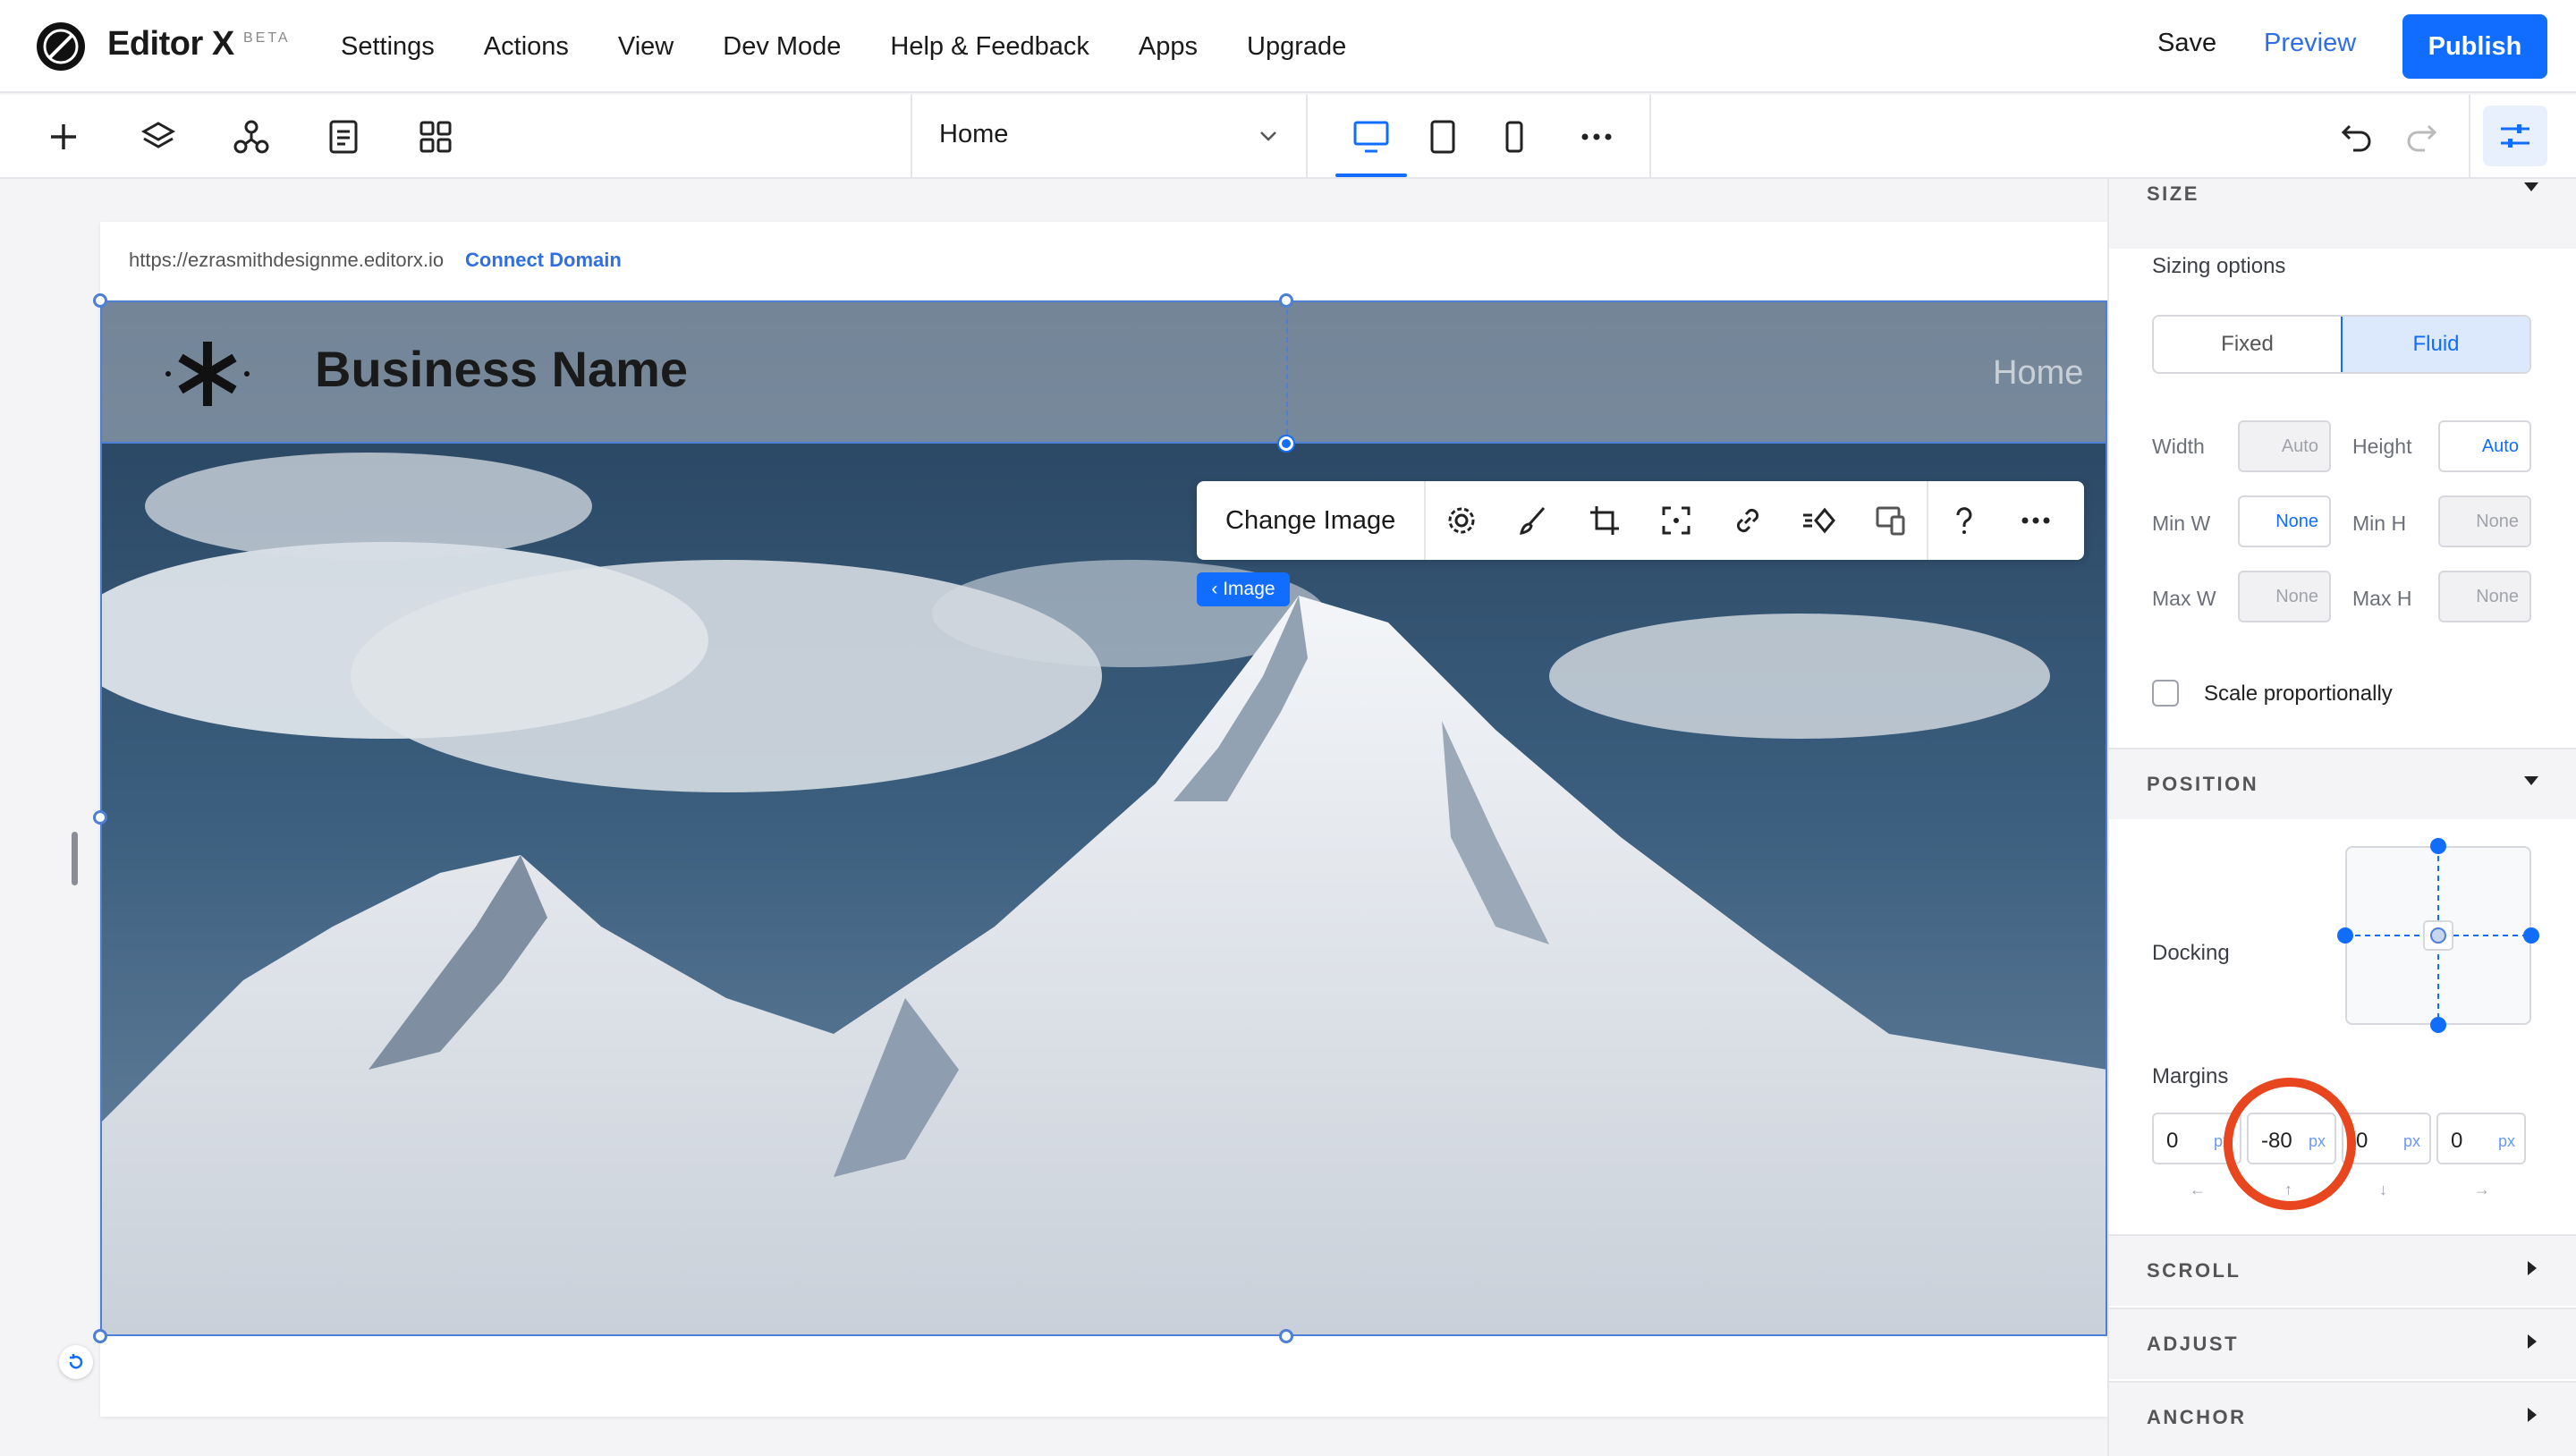 The height and width of the screenshot is (1456, 2576). I want to click on element-toolbar: Change Image, so click(1640, 520).